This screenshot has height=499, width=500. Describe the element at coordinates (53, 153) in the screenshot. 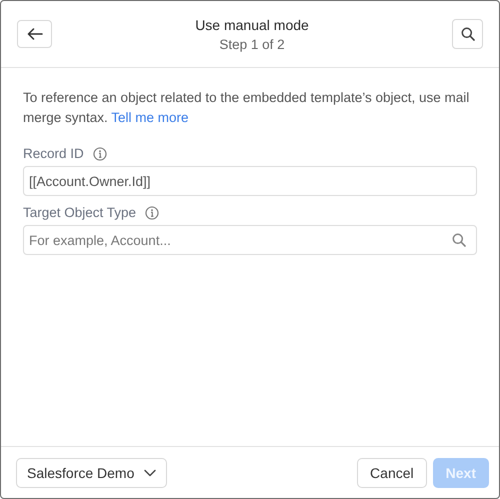

I see `field-label: Record ID` at that location.